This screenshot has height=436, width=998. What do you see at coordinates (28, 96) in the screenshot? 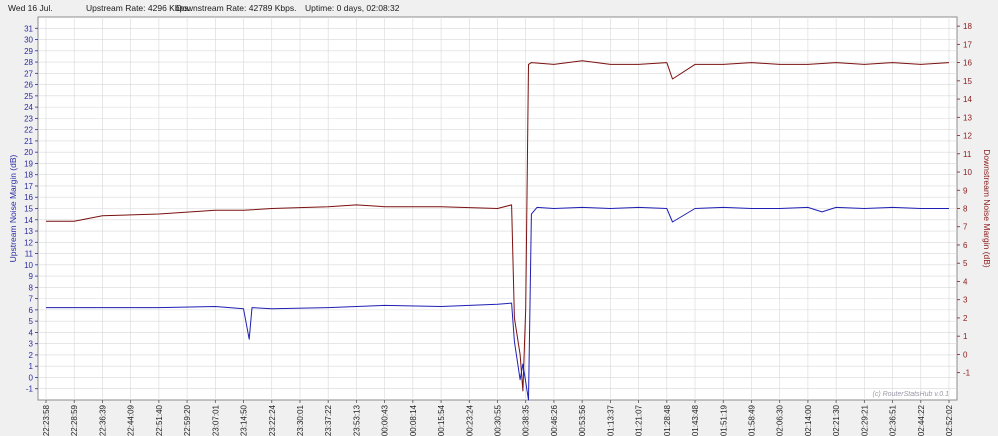
I see `left-tick-label: 25` at bounding box center [28, 96].